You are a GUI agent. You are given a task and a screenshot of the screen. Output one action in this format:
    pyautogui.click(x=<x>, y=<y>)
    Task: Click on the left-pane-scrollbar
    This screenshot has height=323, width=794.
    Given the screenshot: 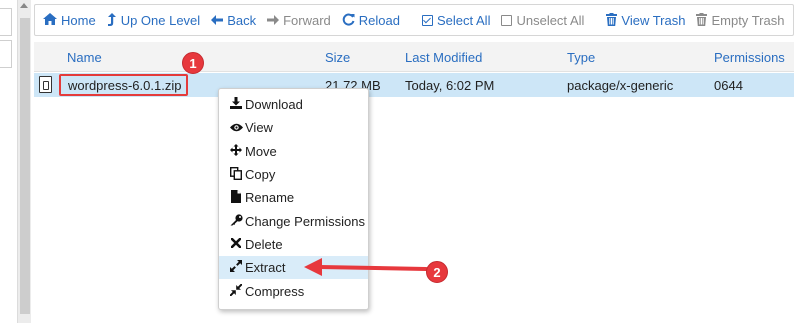 What is the action you would take?
    pyautogui.click(x=24, y=161)
    